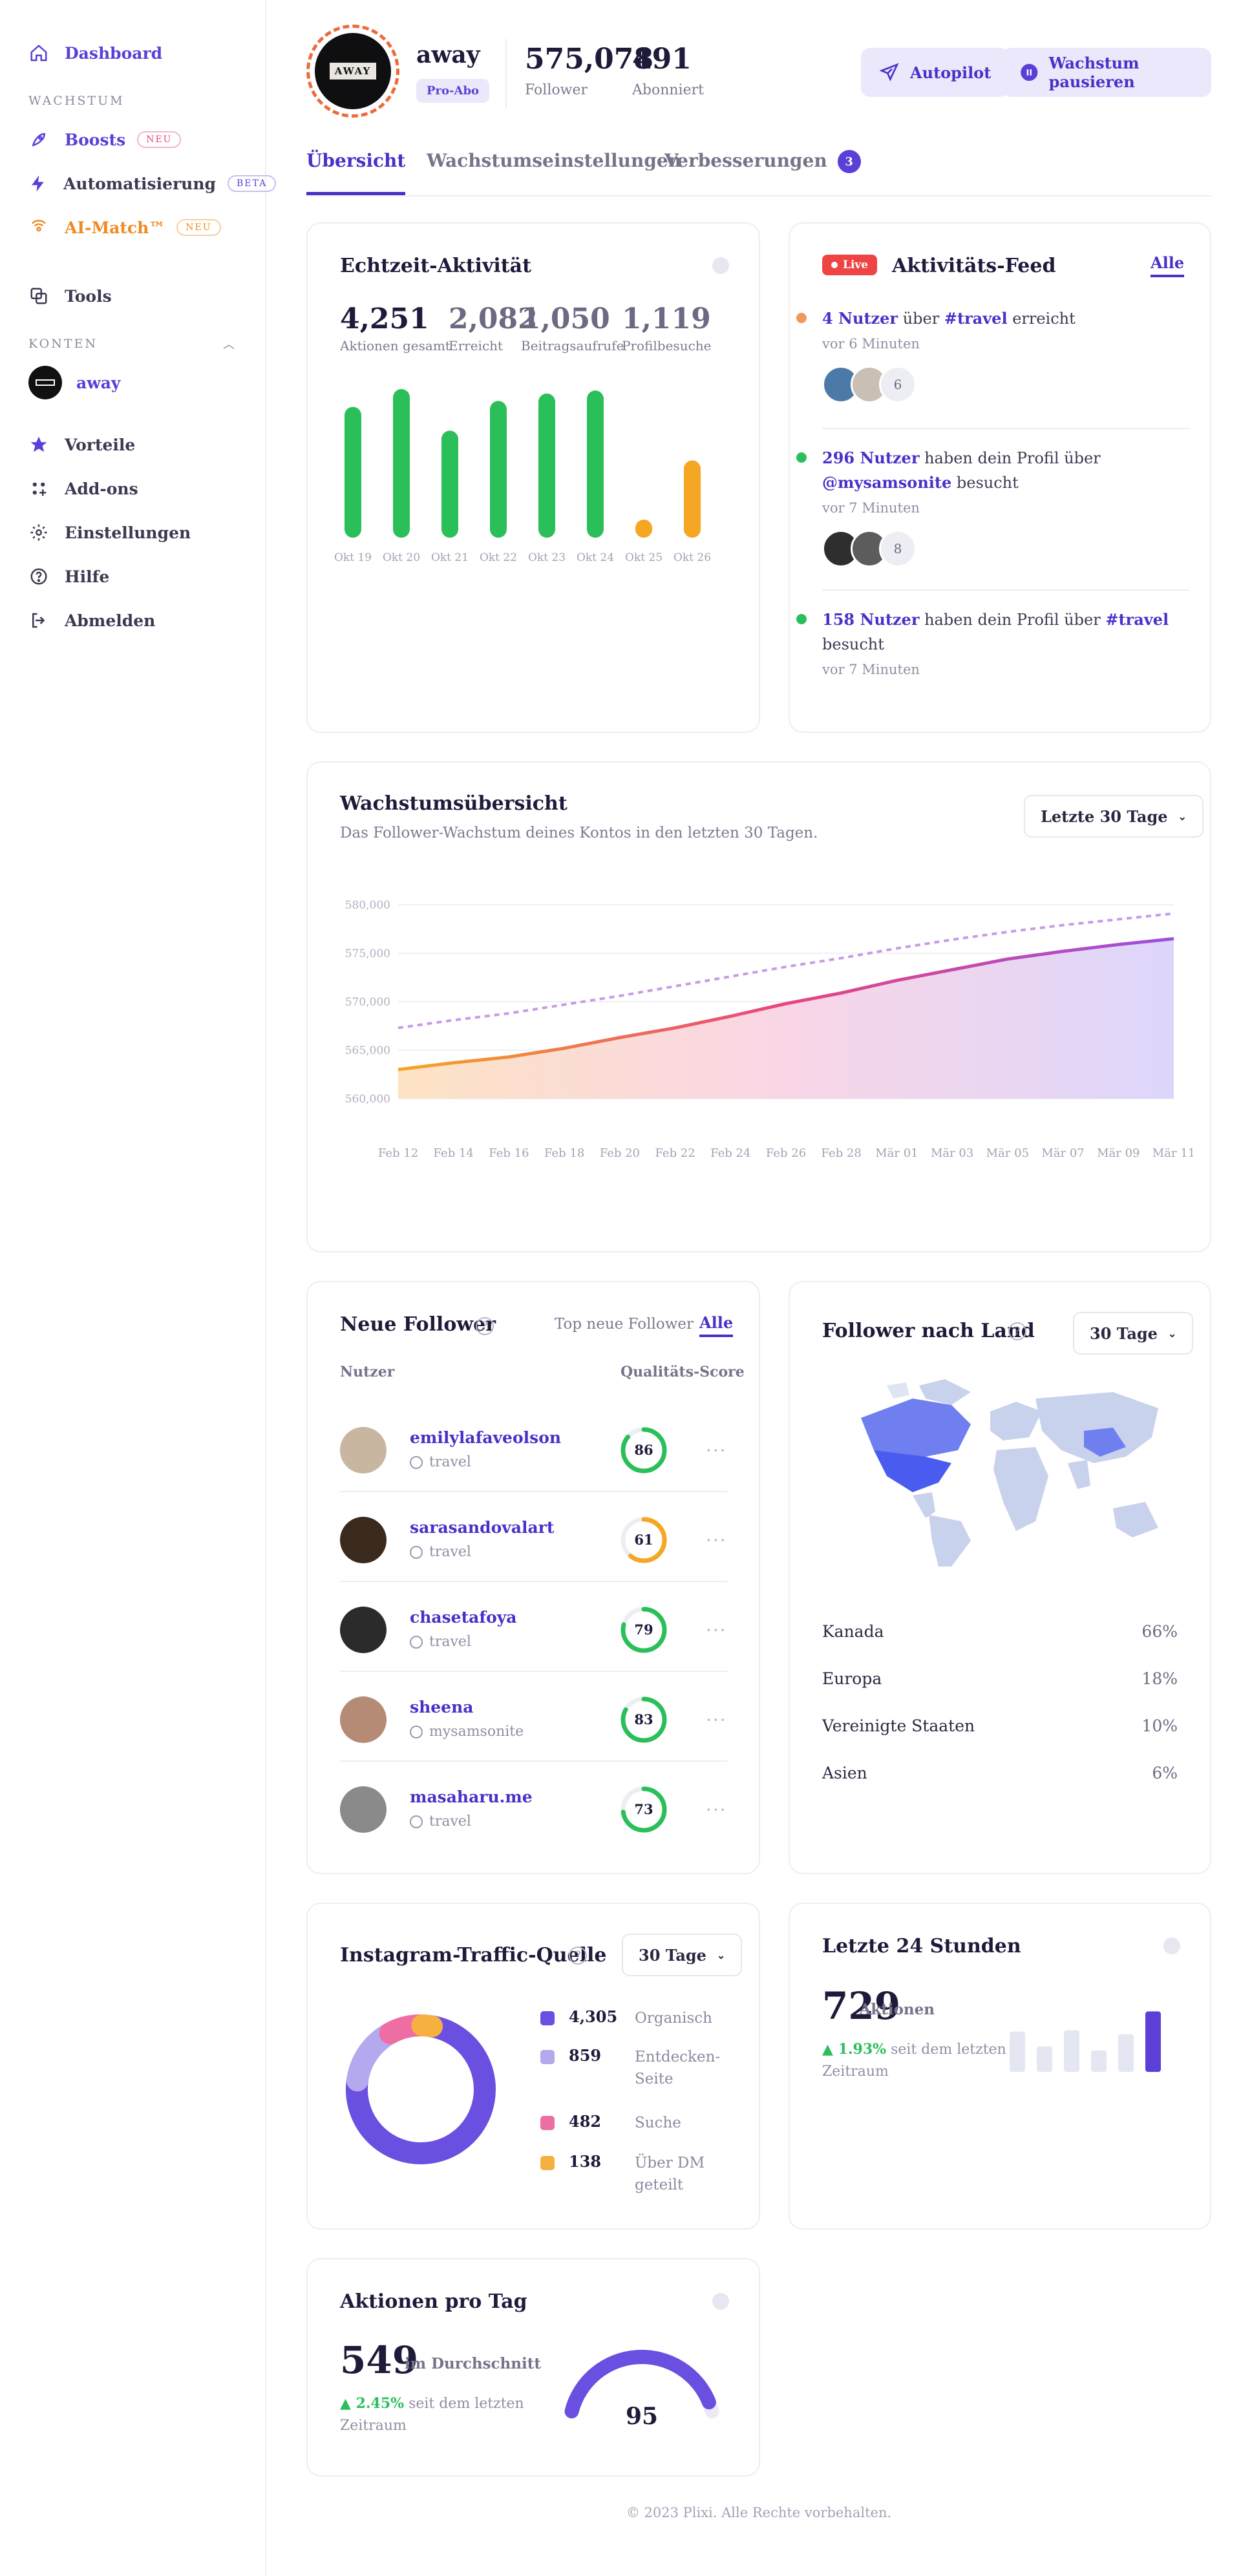 The image size is (1241, 2576). What do you see at coordinates (898, 1725) in the screenshot?
I see `country-name: Vereinigte Staaten` at bounding box center [898, 1725].